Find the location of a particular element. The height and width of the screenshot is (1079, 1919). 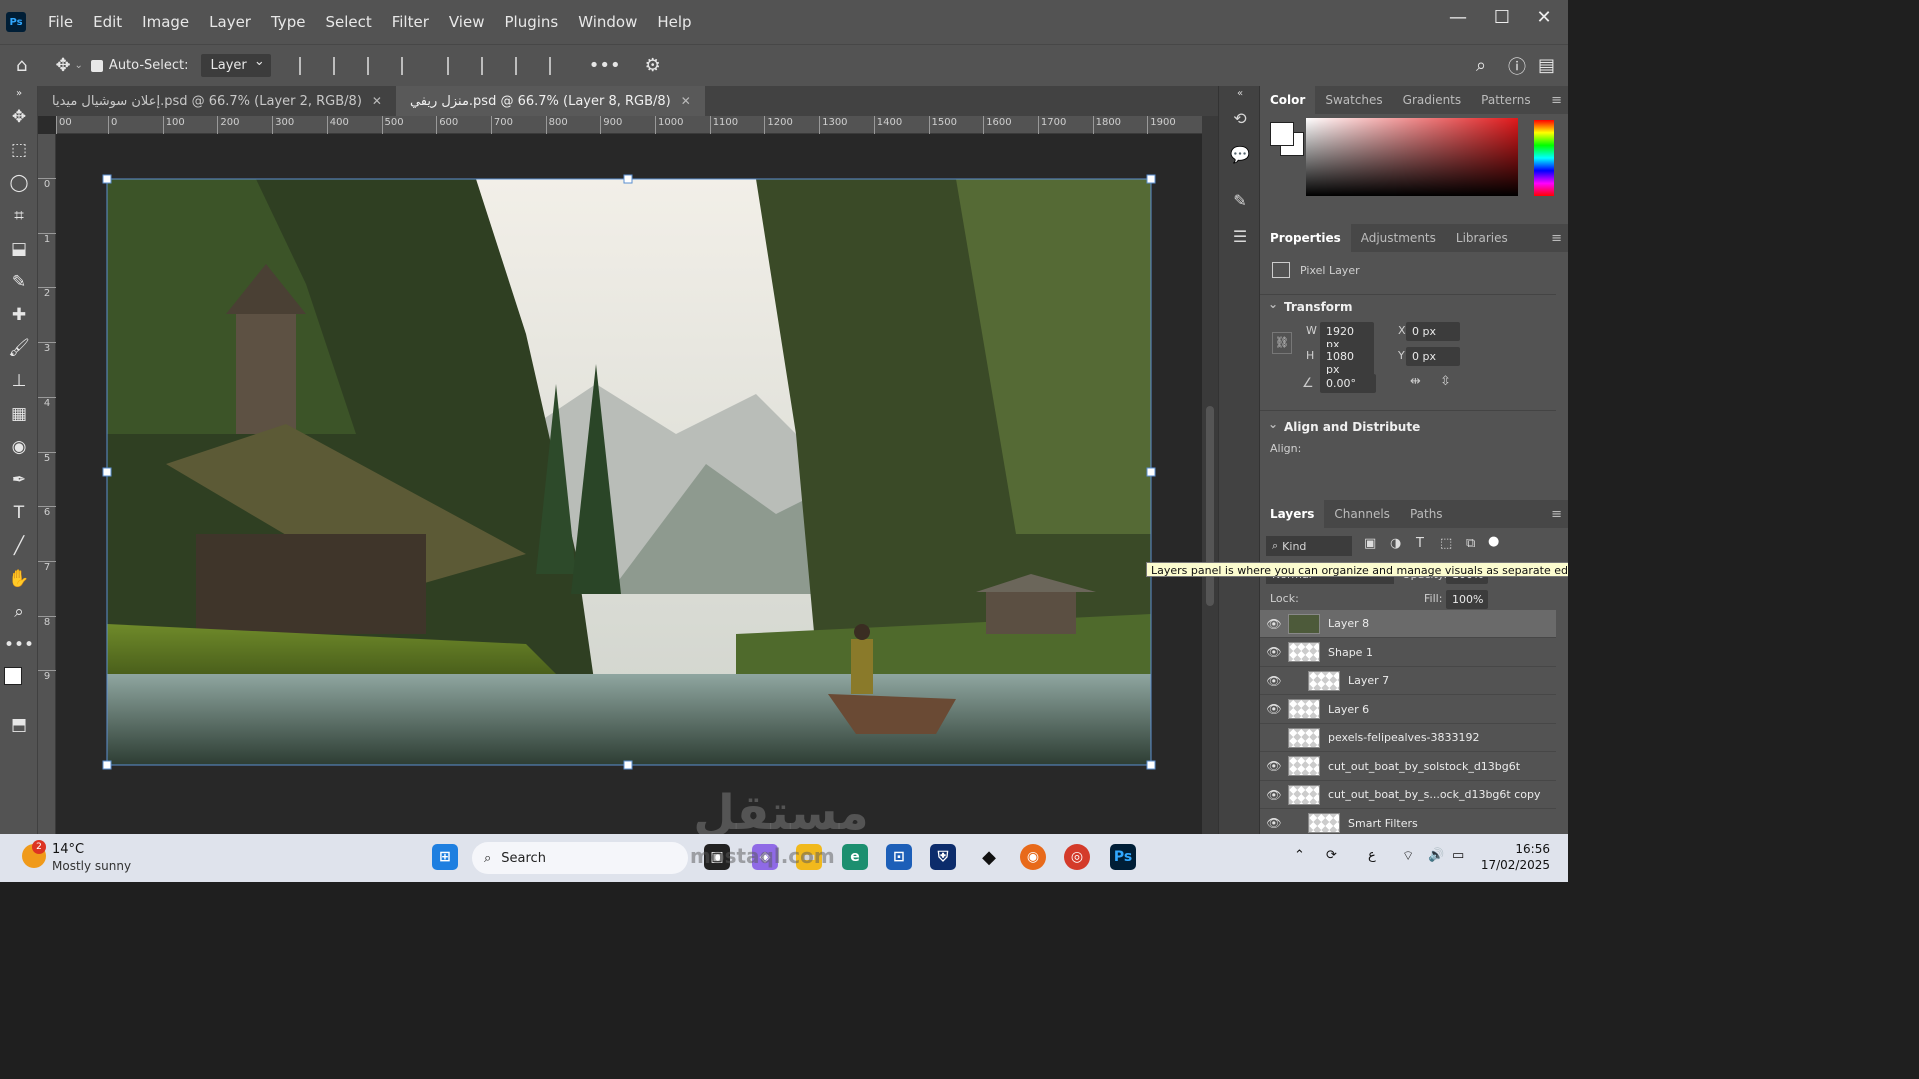

panel-tab-gradients: Gradients is located at coordinates (1432, 100).